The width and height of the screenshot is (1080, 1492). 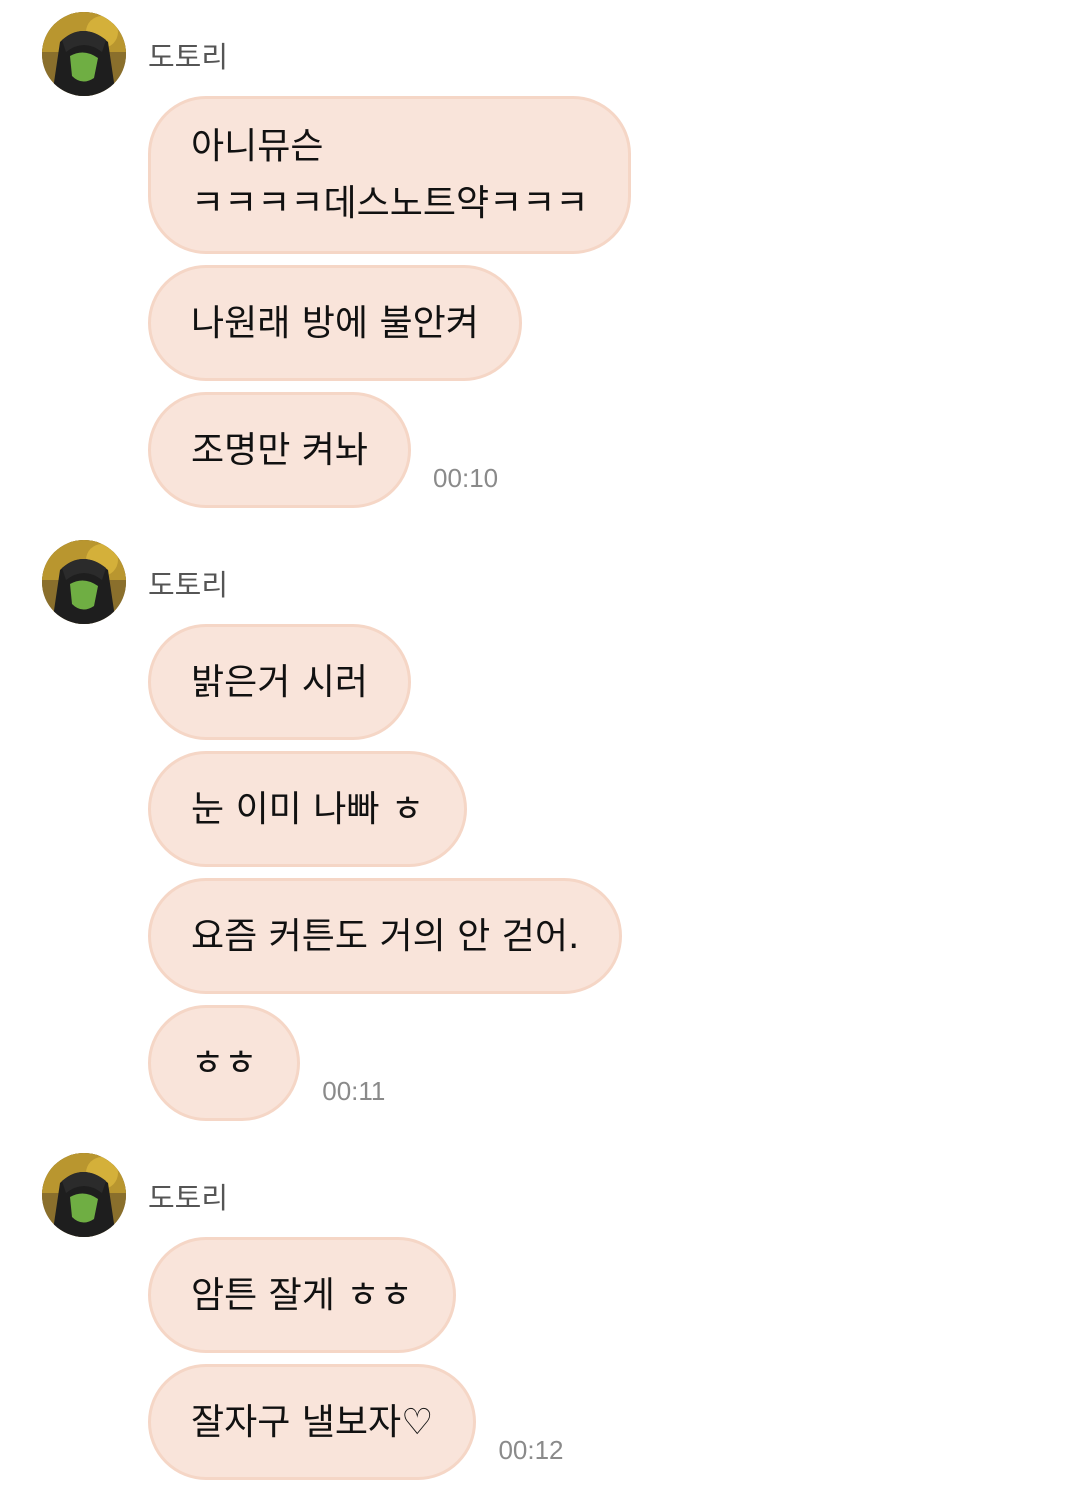 I want to click on message-bubble: 아니뮤슨 ㅋㅋㅋㅋ데스노트약ㅋㅋㅋ, so click(x=390, y=175).